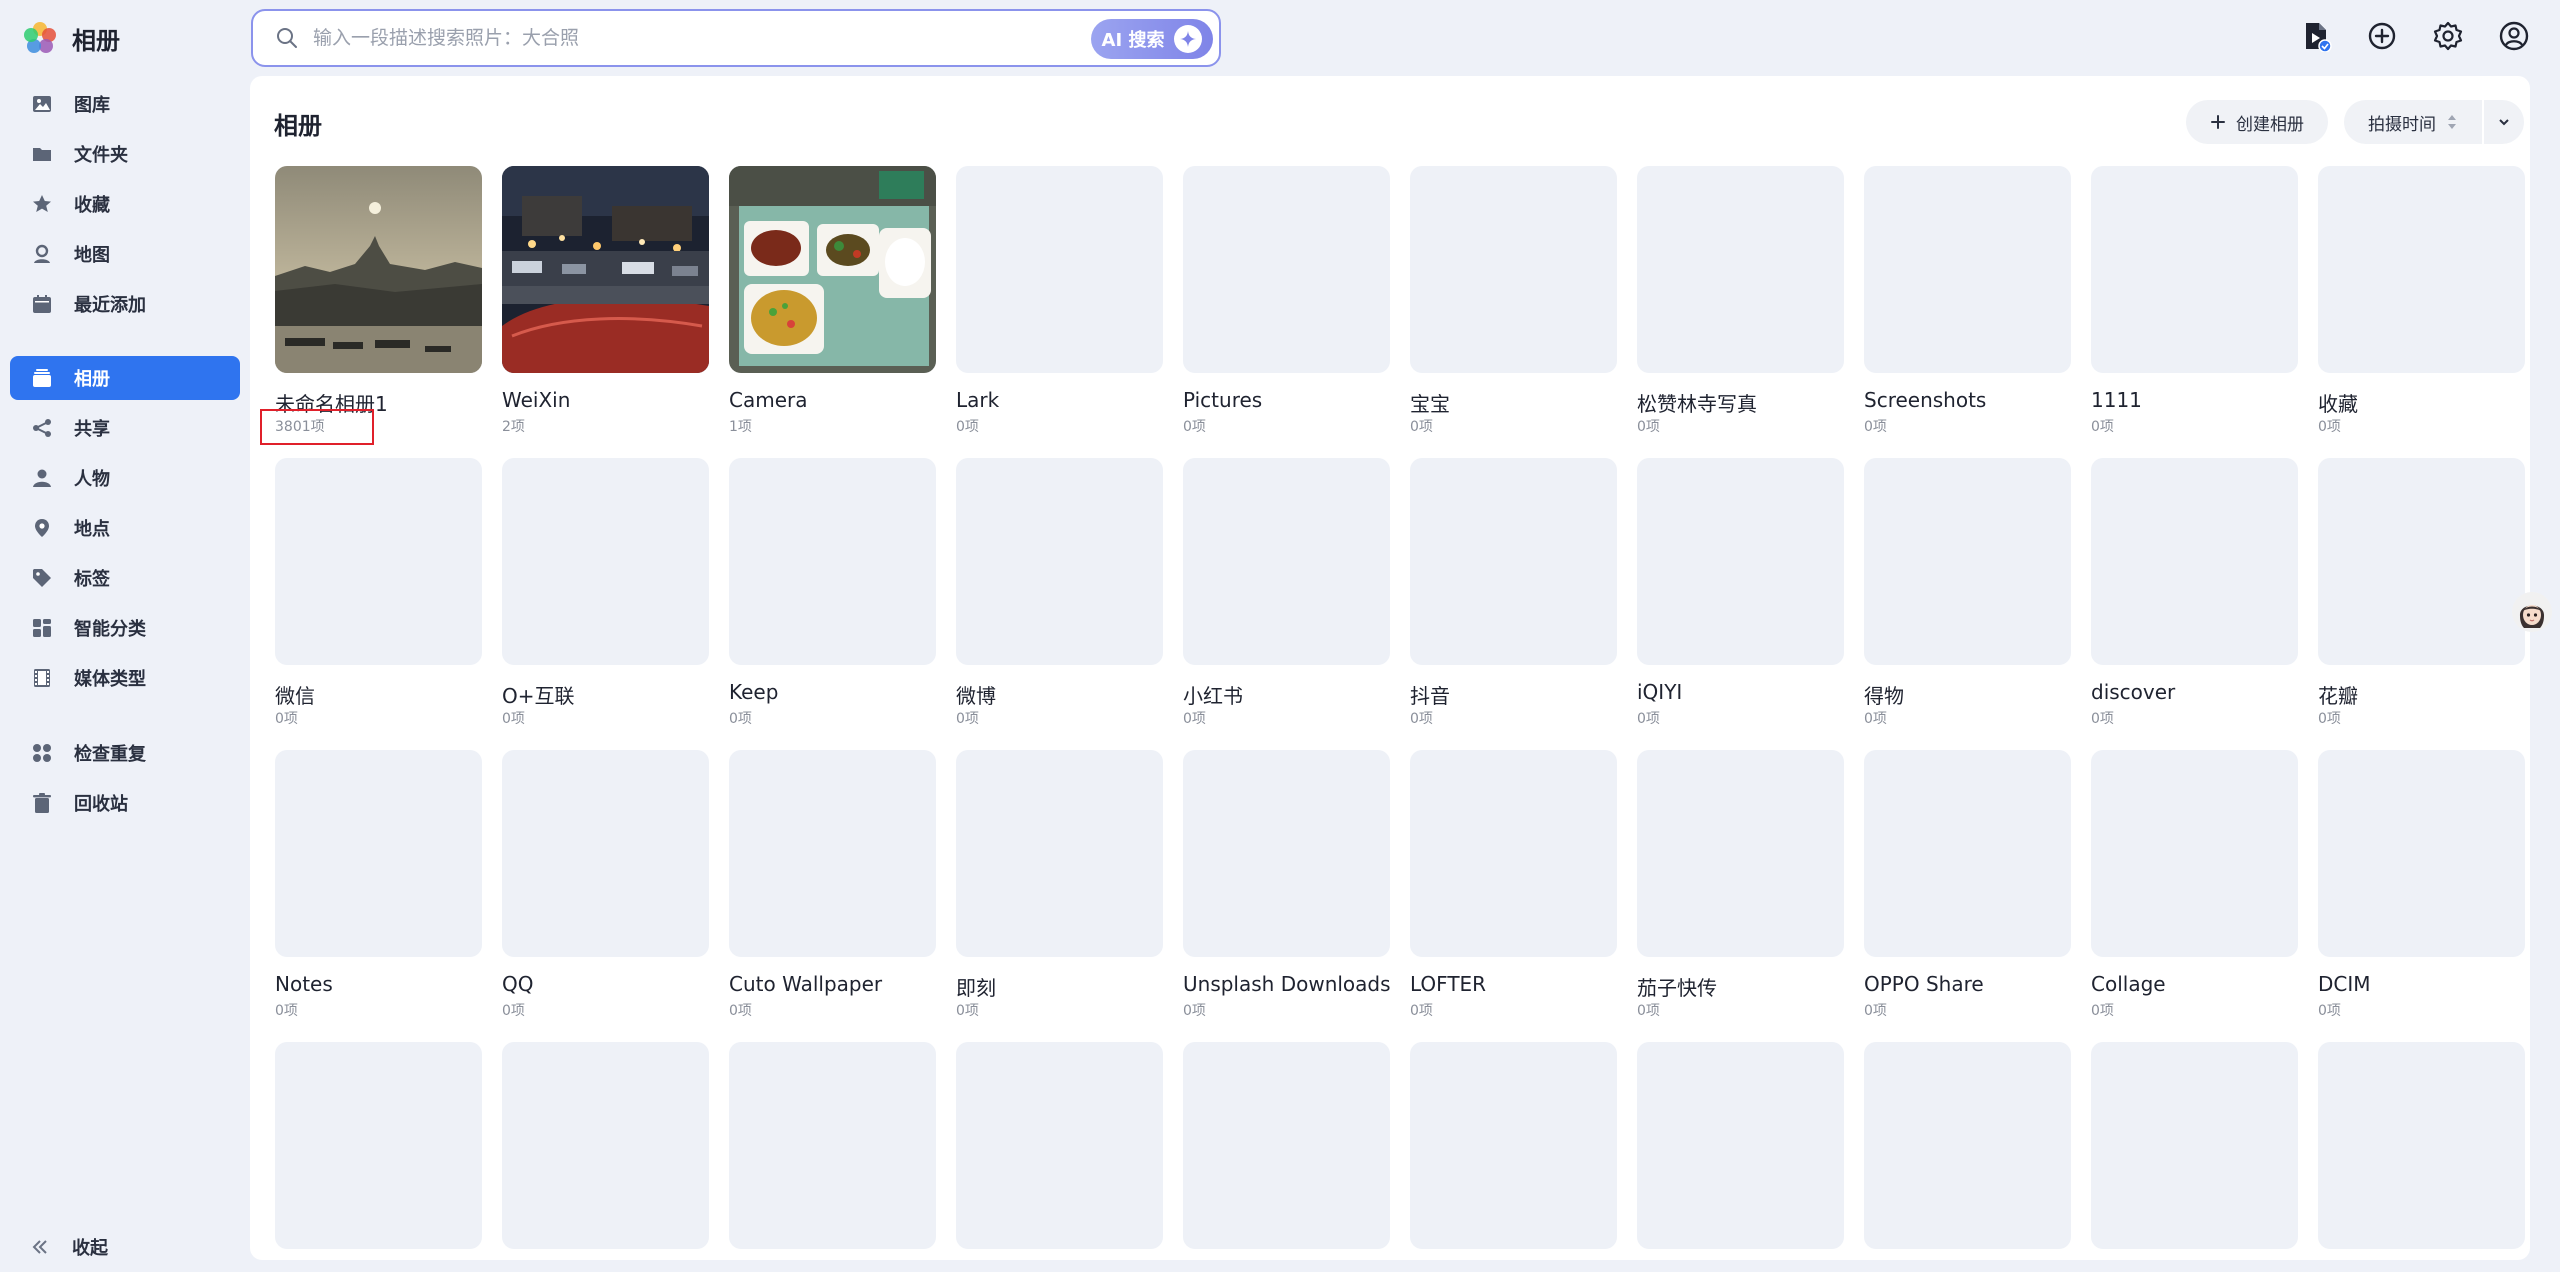 Image resolution: width=2560 pixels, height=1272 pixels. I want to click on album-card: 即刻 0项, so click(1059, 884).